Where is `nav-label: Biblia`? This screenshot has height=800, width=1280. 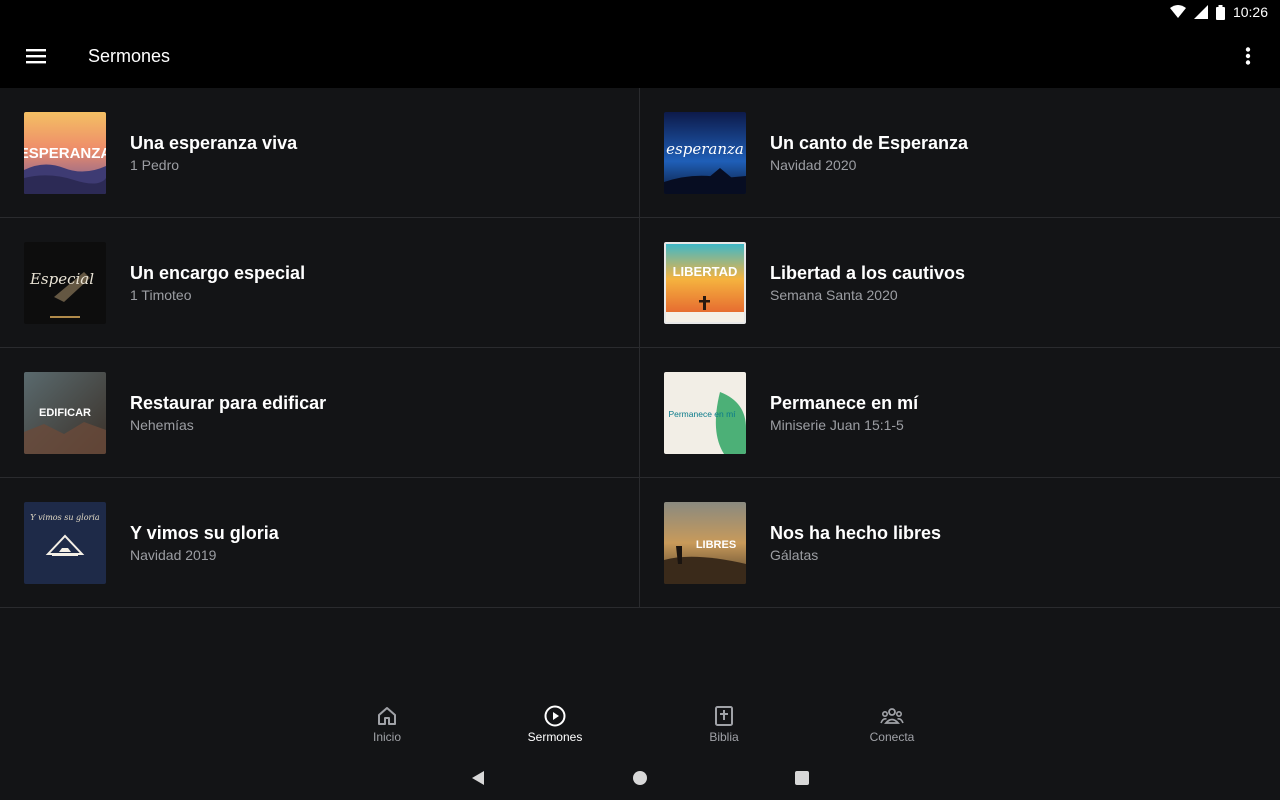
nav-label: Biblia is located at coordinates (724, 737).